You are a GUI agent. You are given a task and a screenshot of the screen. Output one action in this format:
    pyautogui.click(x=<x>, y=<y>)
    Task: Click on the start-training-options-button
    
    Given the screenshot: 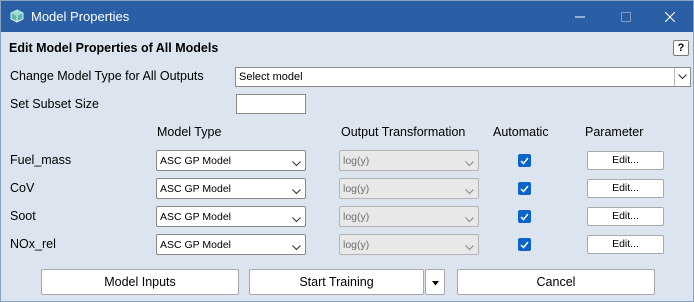 What is the action you would take?
    pyautogui.click(x=435, y=282)
    